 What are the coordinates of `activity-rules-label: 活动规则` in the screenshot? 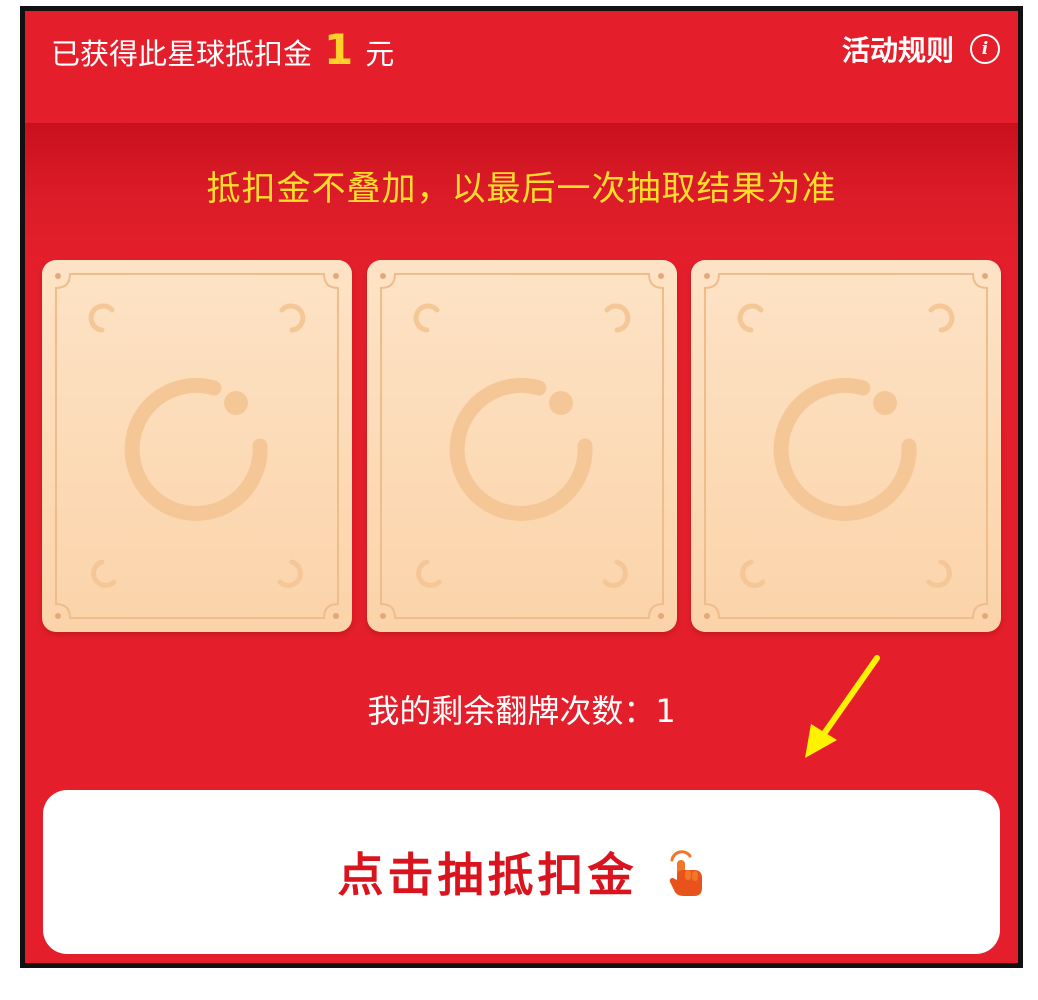 It's located at (897, 50).